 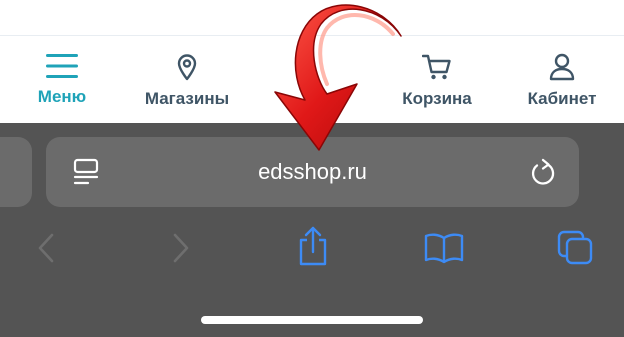 I want to click on nav-item-account: Кабинет, so click(x=562, y=79).